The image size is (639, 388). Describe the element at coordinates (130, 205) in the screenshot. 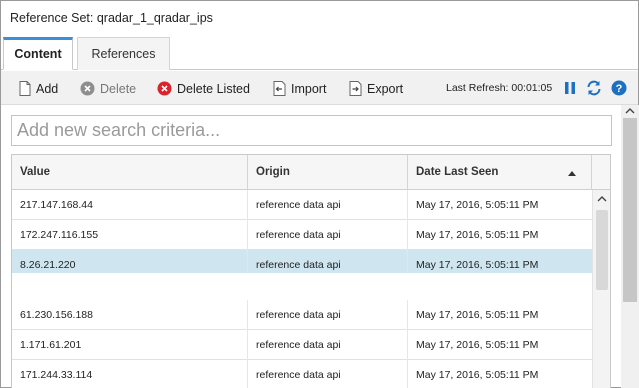

I see `cell-value: 217.147.168.44` at that location.